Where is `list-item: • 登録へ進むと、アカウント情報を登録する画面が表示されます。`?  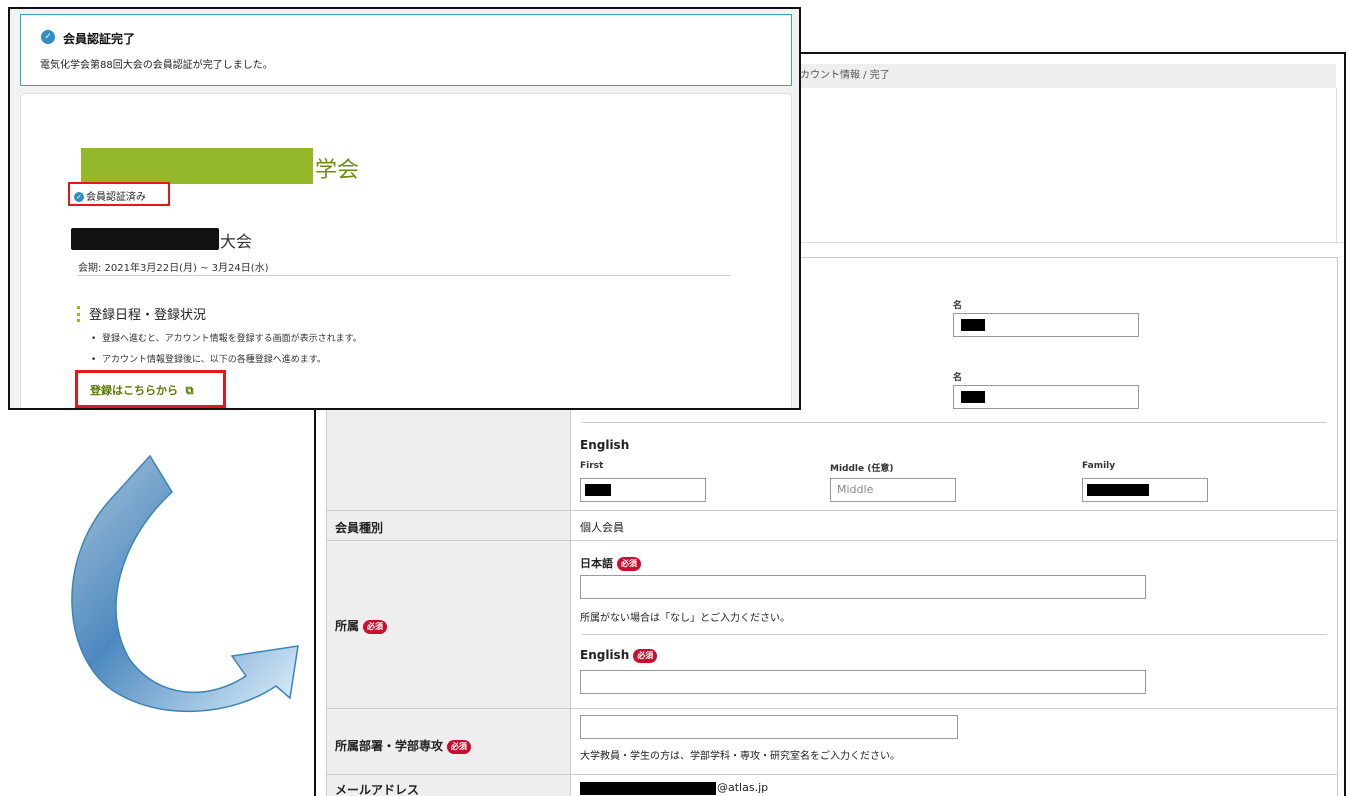 list-item: • 登録へ進むと、アカウント情報を登録する画面が表示されます。 is located at coordinates (226, 339).